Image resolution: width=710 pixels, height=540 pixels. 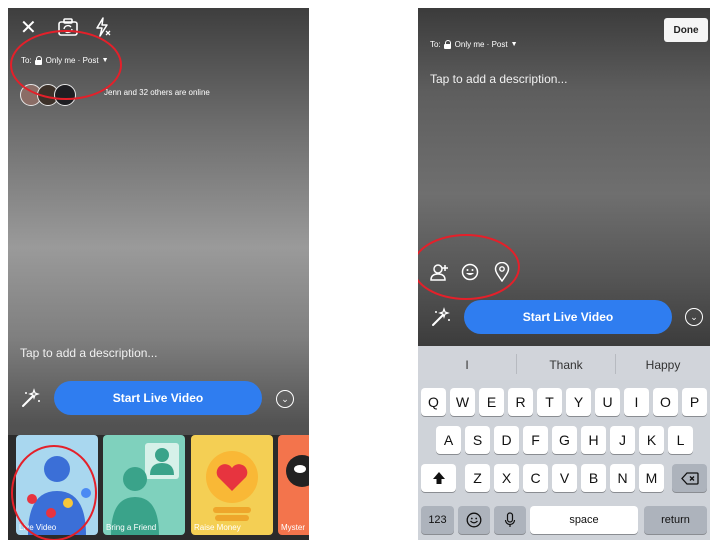 I want to click on backspace-icon, so click(x=689, y=478).